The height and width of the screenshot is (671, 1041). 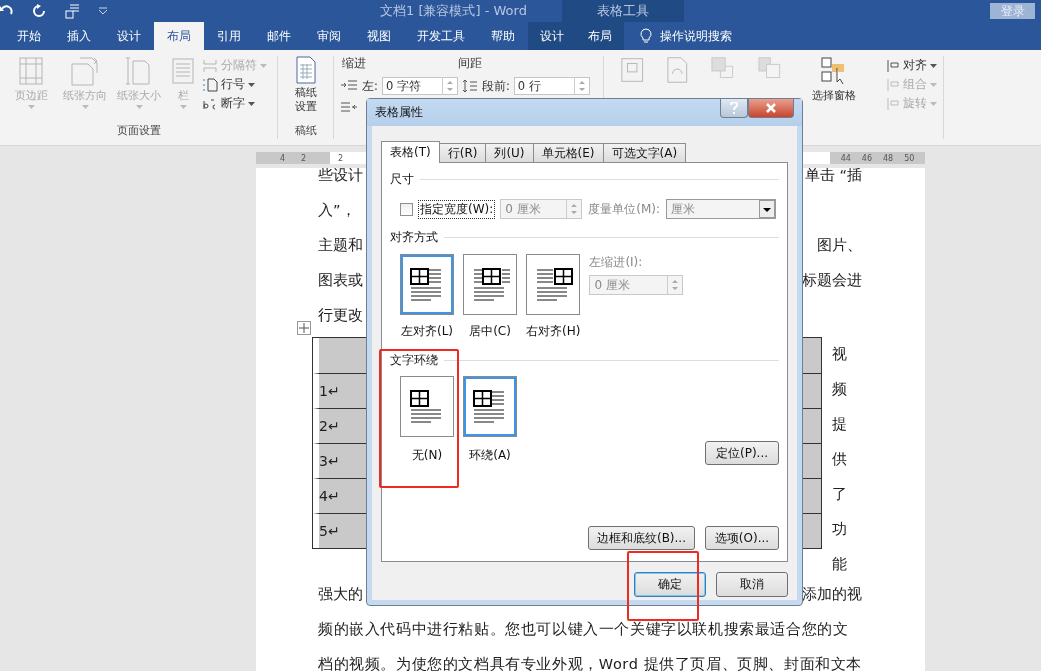 I want to click on help-icon, so click(x=734, y=108).